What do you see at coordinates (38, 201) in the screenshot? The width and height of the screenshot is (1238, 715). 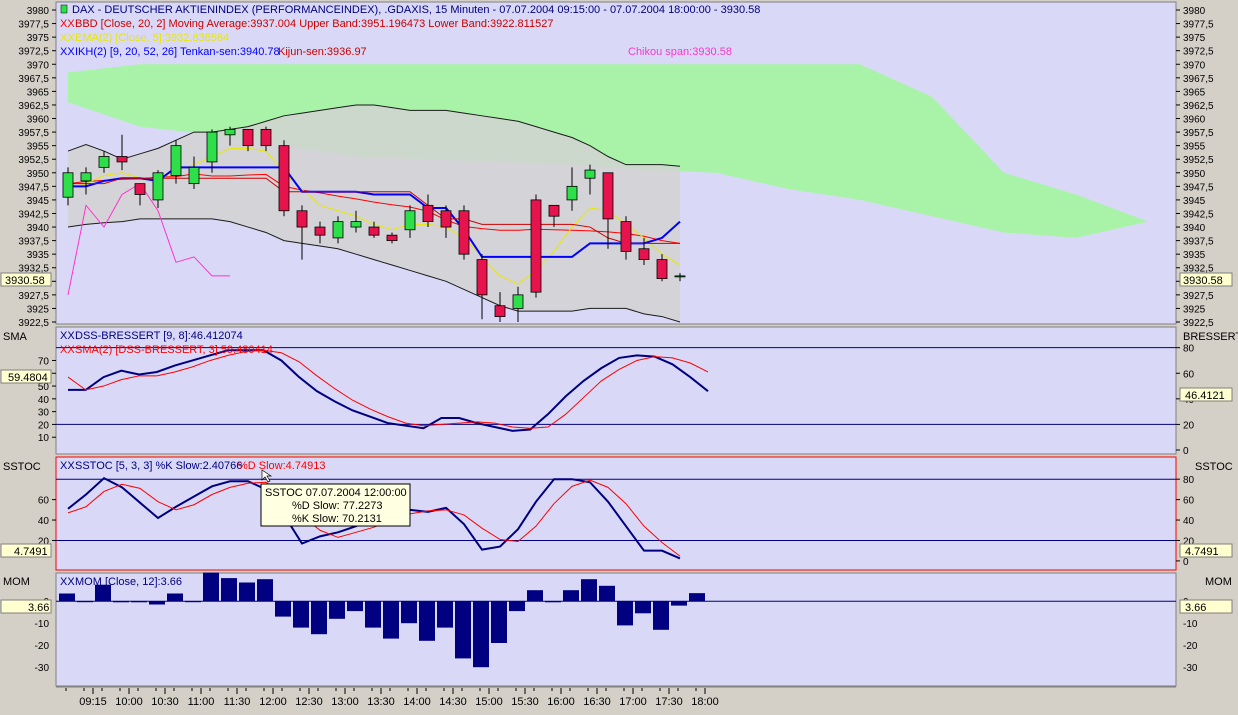 I see `price-tick-label-left: 3945` at bounding box center [38, 201].